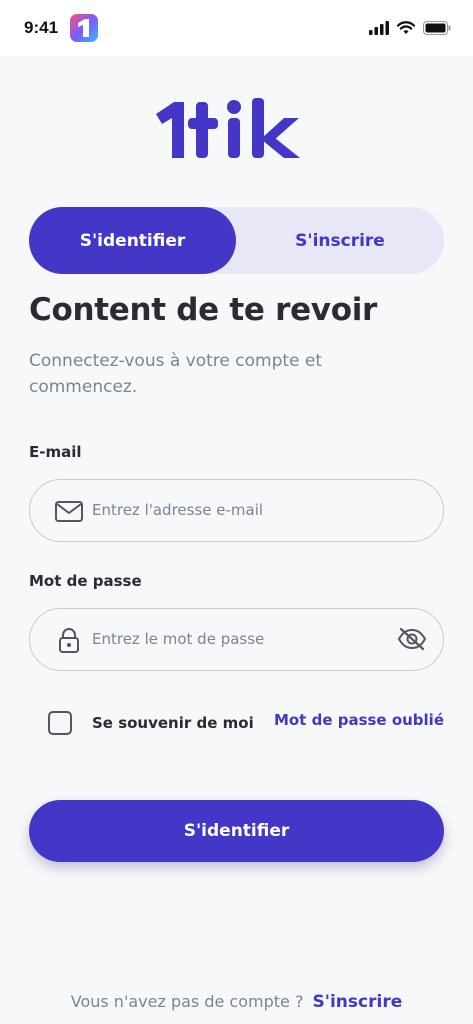 The width and height of the screenshot is (473, 1024). What do you see at coordinates (340, 240) in the screenshot?
I see `tab-sign-up: S'inscrire` at bounding box center [340, 240].